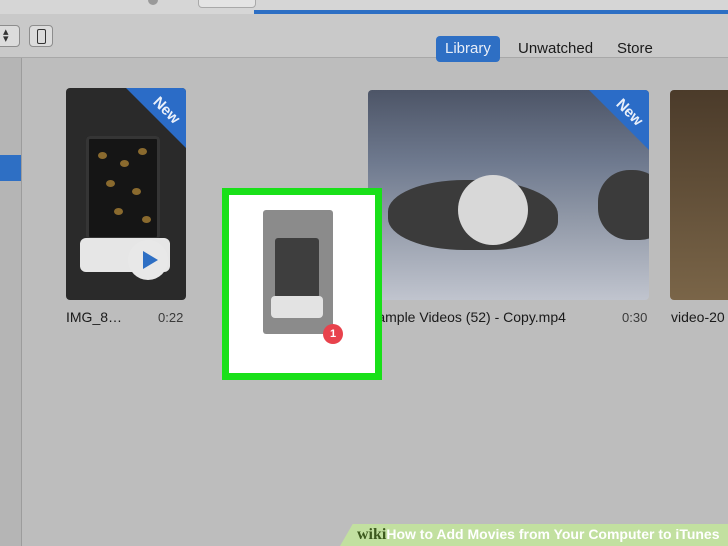  Describe the element at coordinates (148, 260) in the screenshot. I see `play-icon` at that location.